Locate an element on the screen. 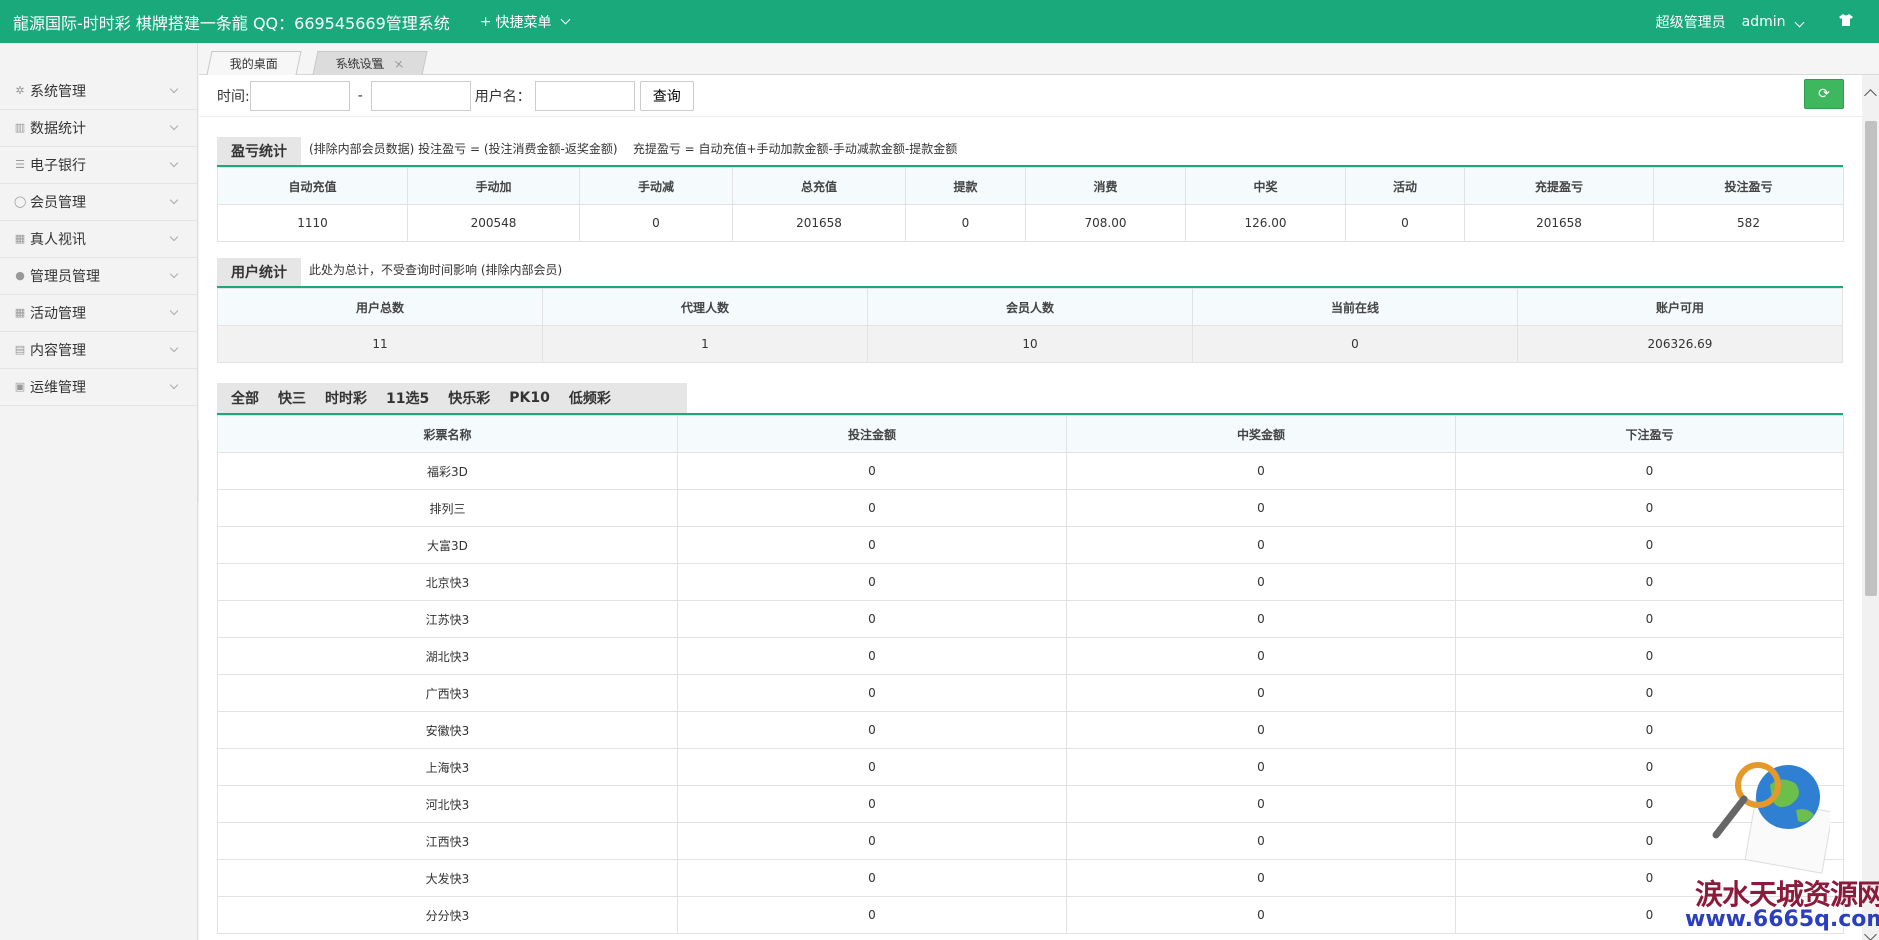  lottery-tab-11x5: 11选5 is located at coordinates (407, 398).